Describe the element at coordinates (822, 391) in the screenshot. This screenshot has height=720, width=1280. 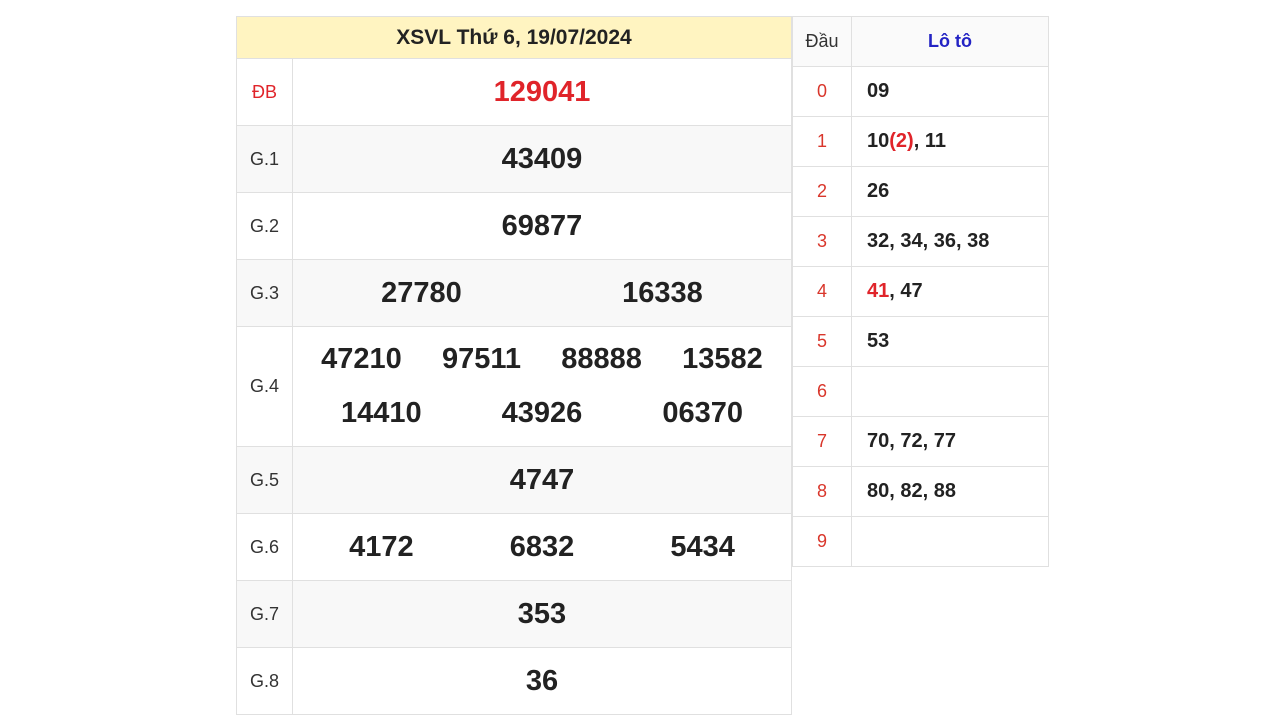
I see `loto-dau: 6` at that location.